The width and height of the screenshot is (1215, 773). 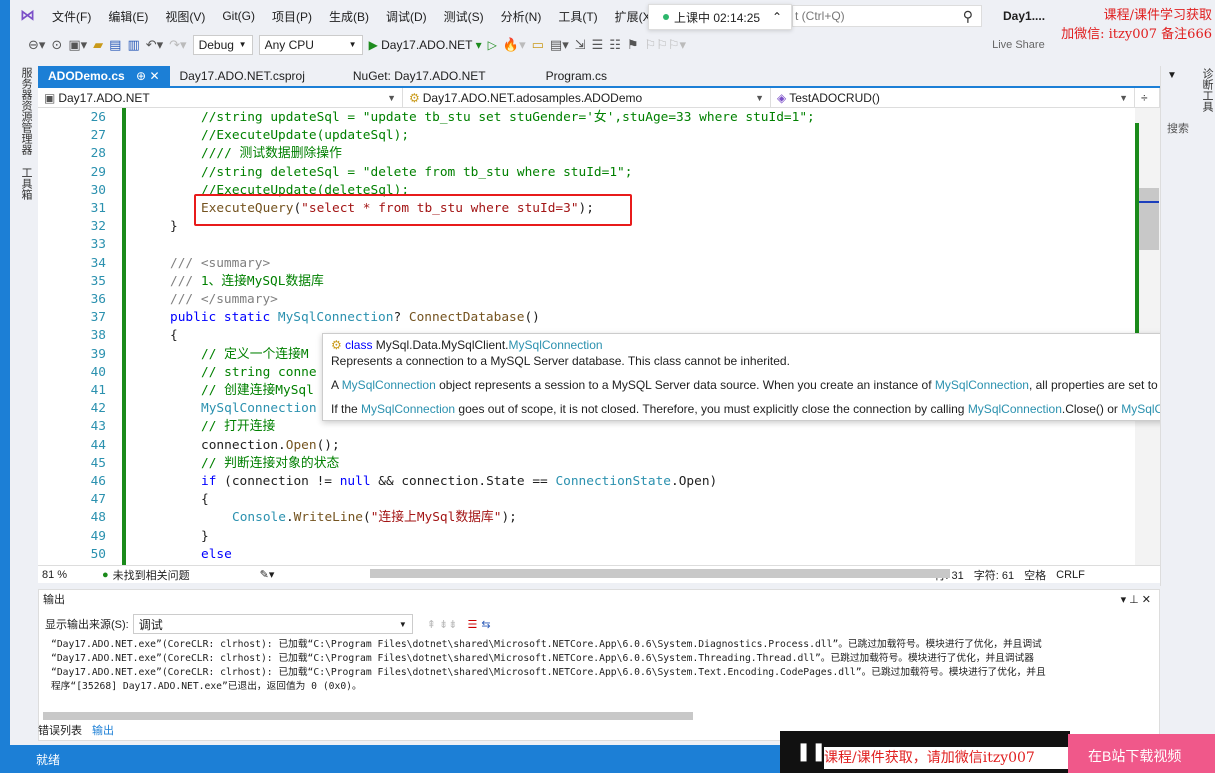 I want to click on session-timer: 上课中 02:14:25 ⌃, so click(x=720, y=17).